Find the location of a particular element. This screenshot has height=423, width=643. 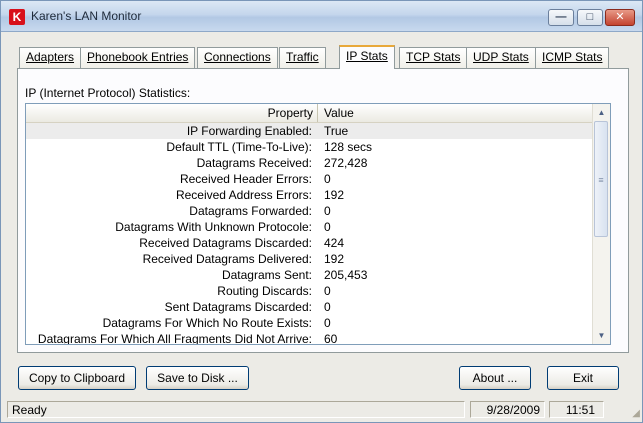

tab-tcp-stats: TCP Stats is located at coordinates (433, 57).